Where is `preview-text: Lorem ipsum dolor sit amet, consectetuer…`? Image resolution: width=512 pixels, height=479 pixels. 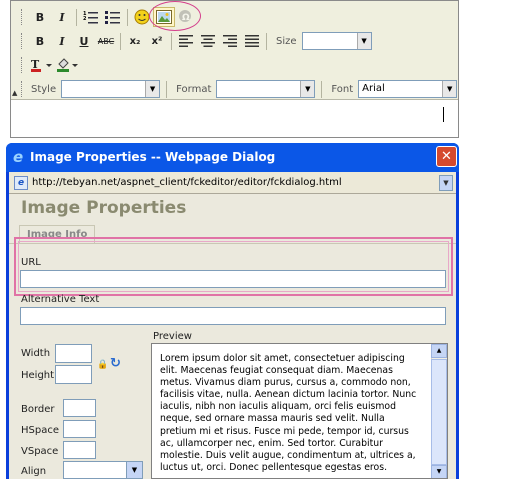 preview-text: Lorem ipsum dolor sit amet, consectetuer… is located at coordinates (288, 413).